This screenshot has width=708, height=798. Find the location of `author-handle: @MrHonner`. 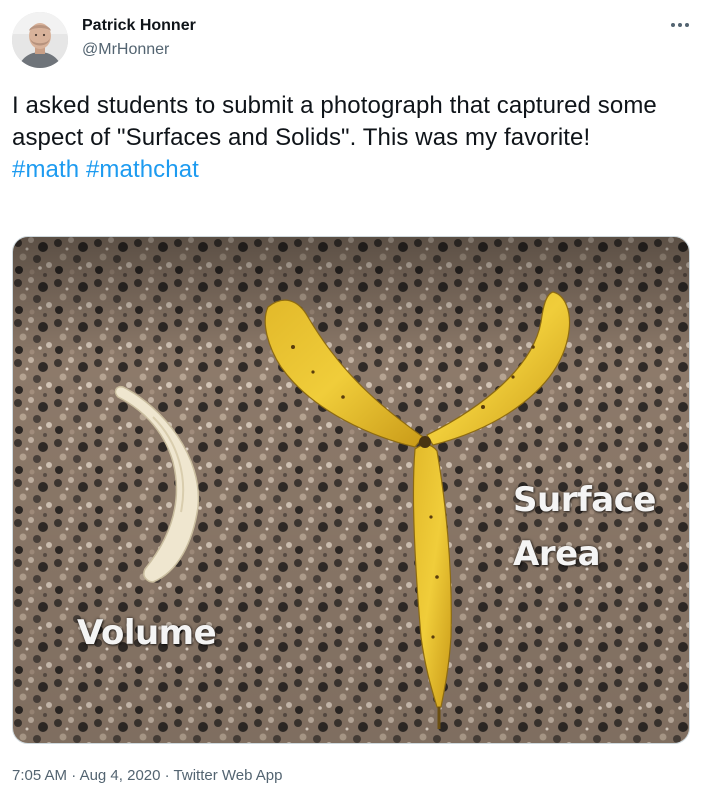

author-handle: @MrHonner is located at coordinates (139, 50).